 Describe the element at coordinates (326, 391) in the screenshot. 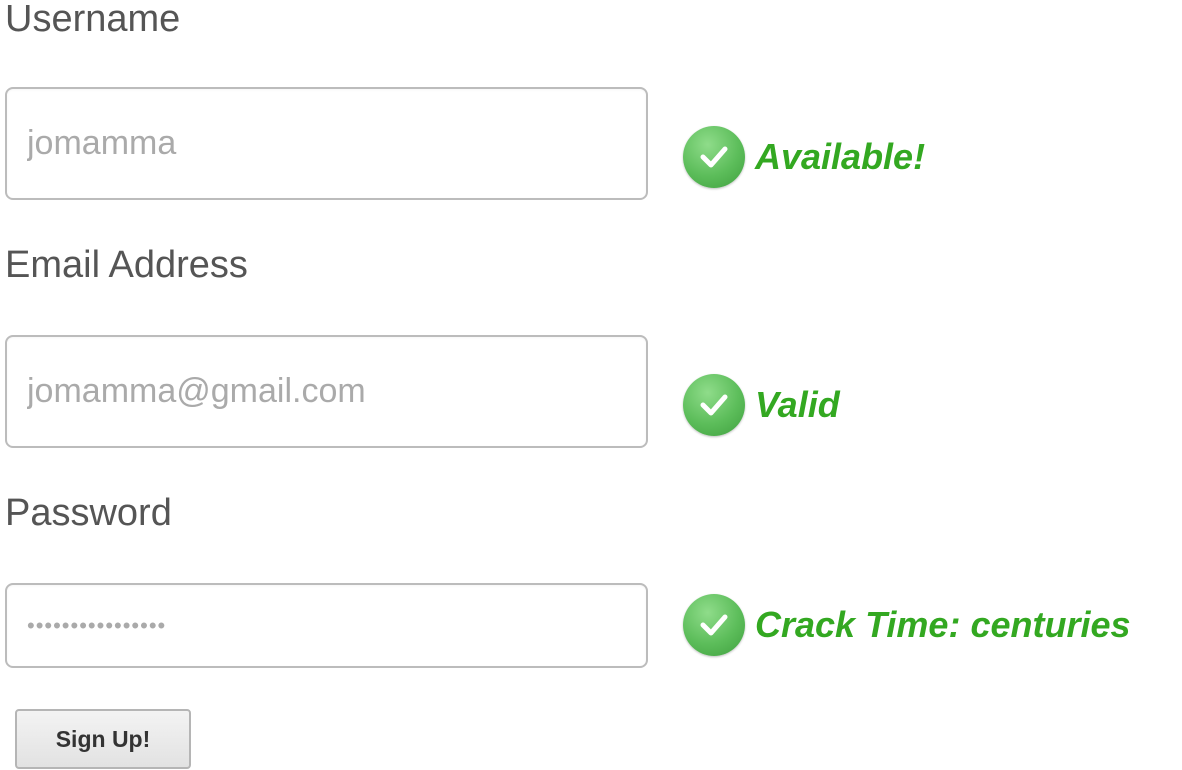

I see `email-input` at that location.